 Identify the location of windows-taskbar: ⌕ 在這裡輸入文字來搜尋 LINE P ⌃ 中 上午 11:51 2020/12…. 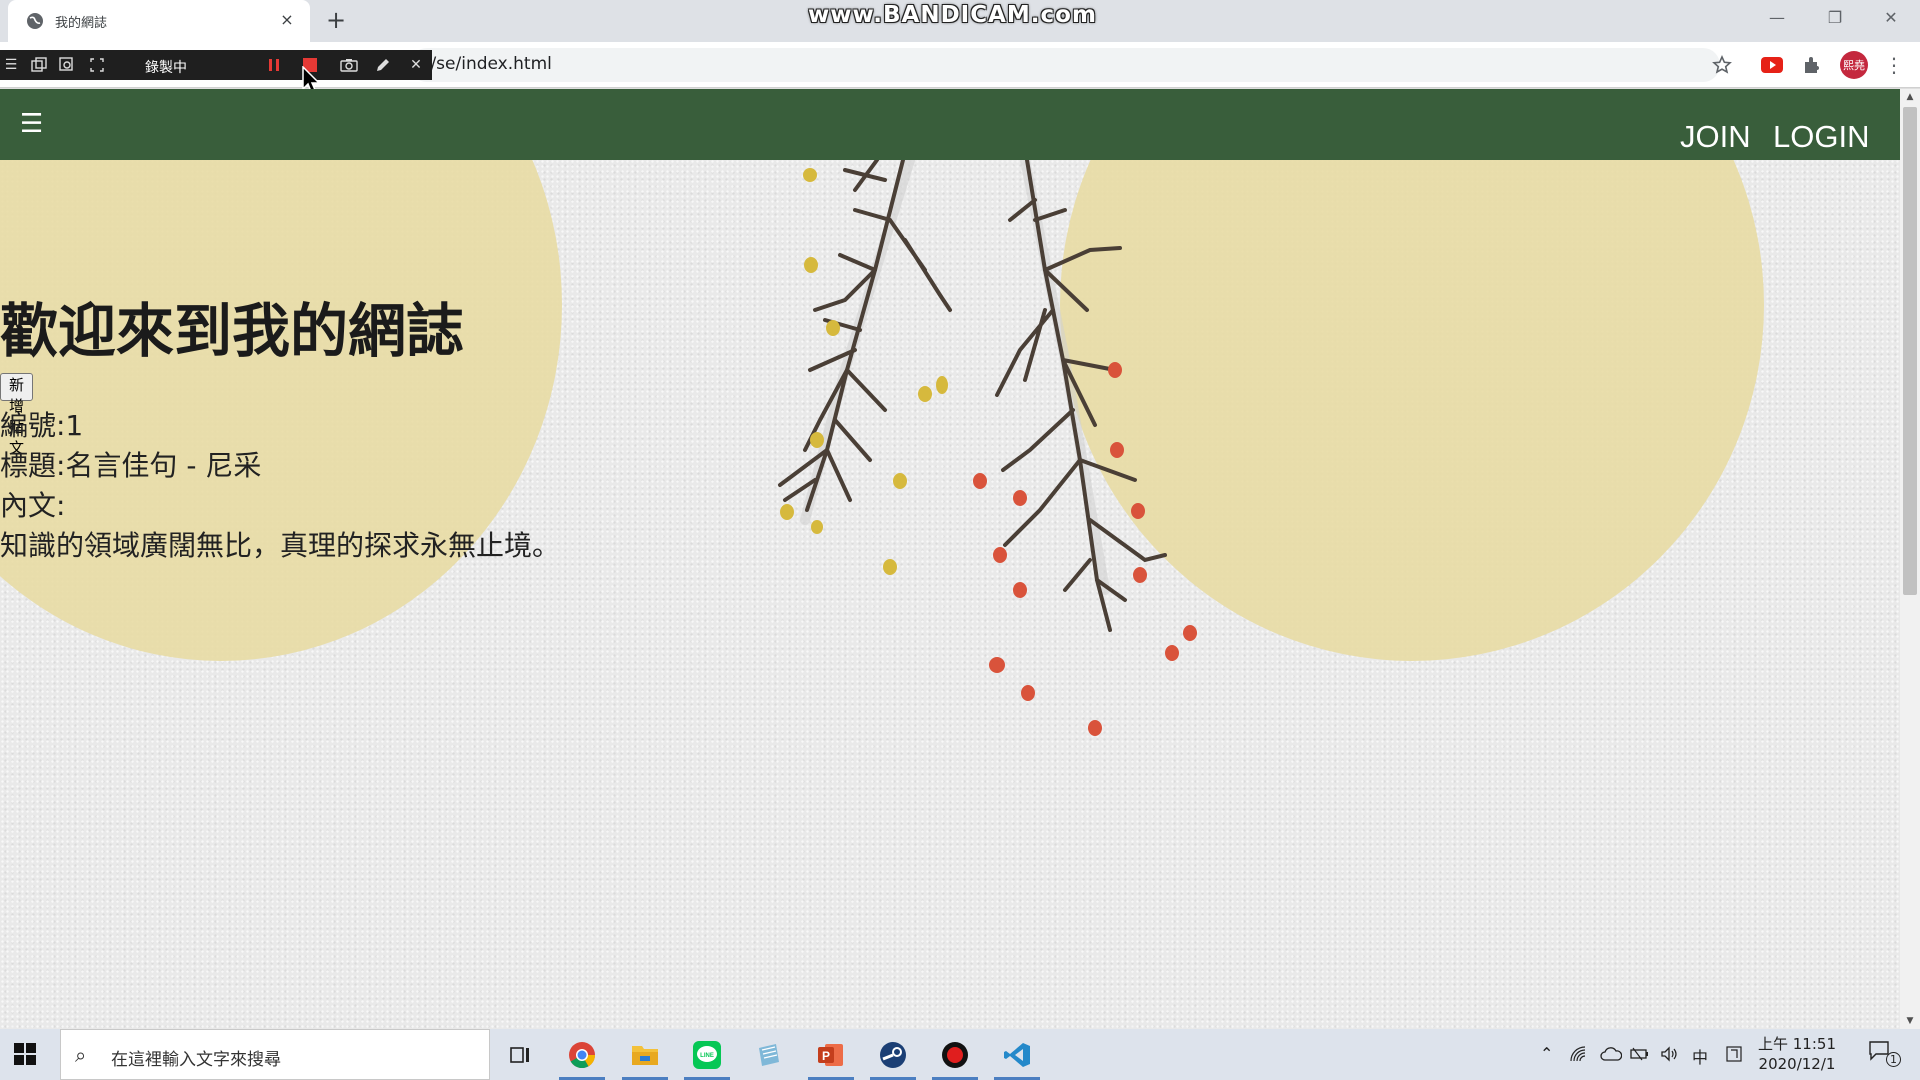
(960, 1054).